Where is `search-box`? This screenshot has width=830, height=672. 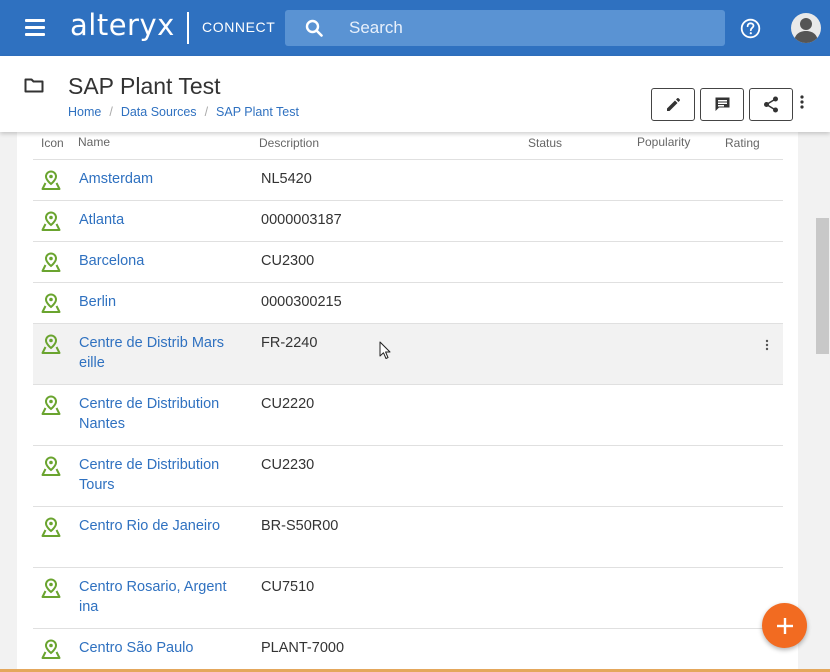 search-box is located at coordinates (505, 28).